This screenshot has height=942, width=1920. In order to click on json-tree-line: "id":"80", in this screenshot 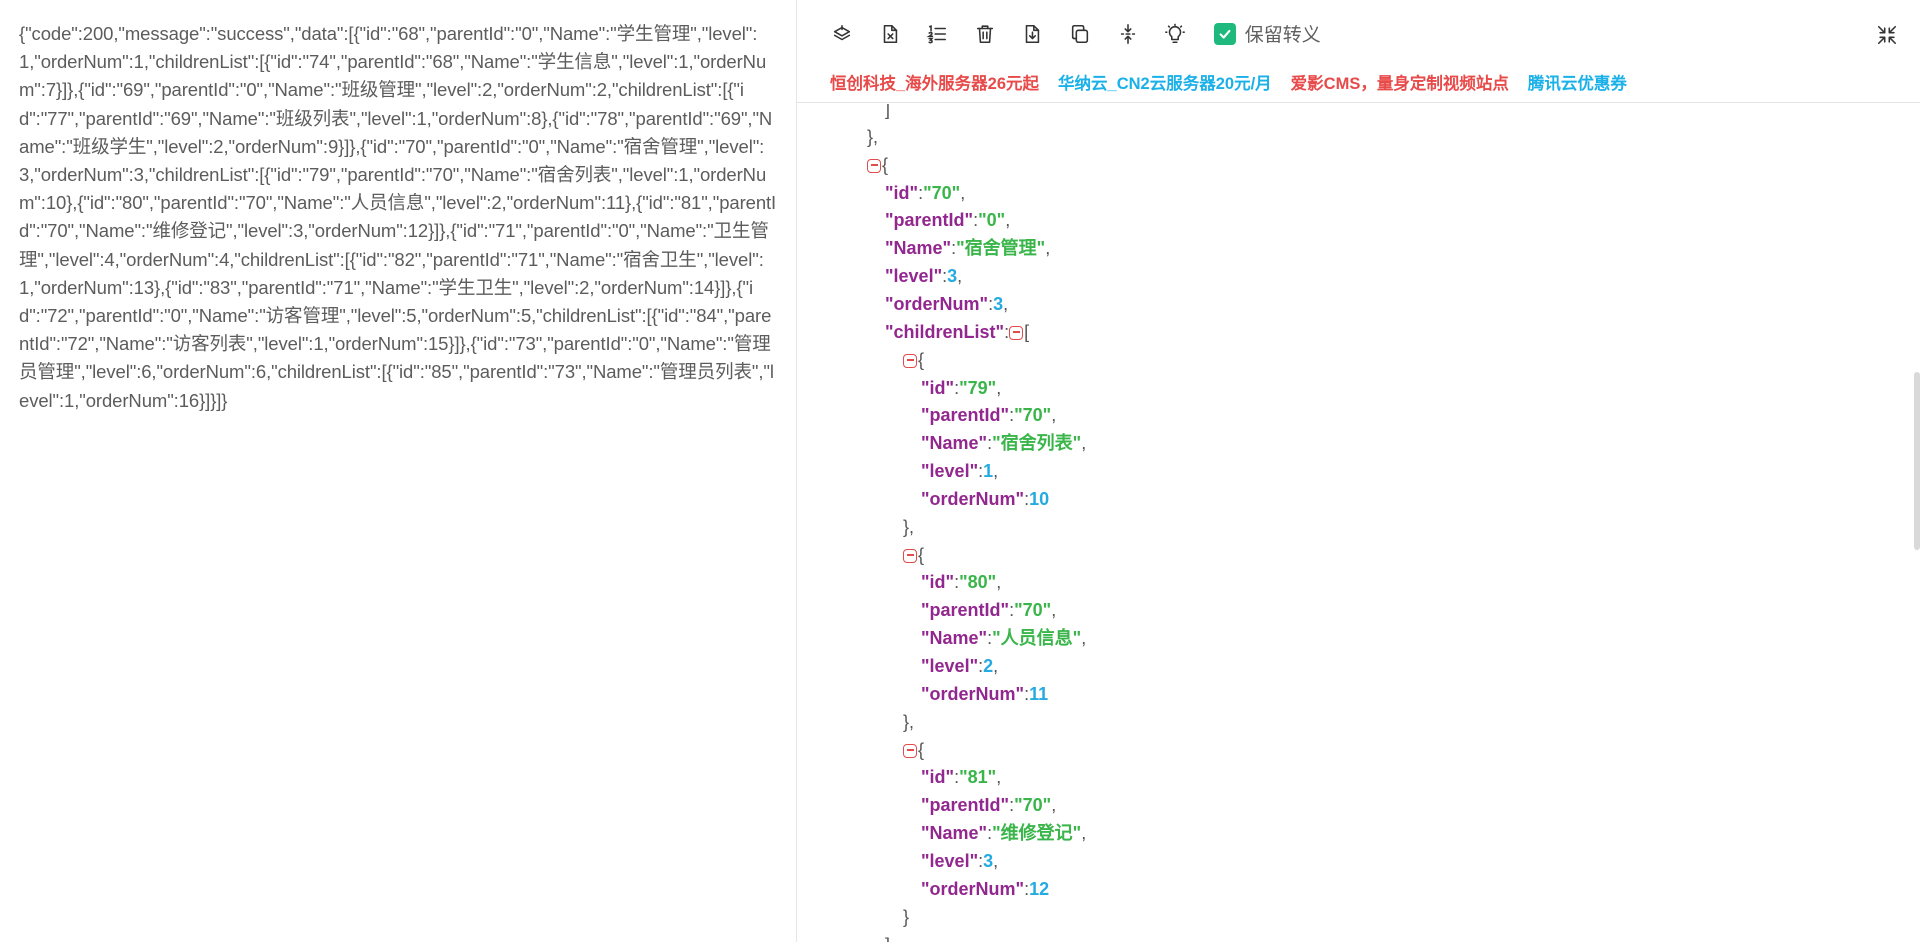, I will do `click(961, 582)`.